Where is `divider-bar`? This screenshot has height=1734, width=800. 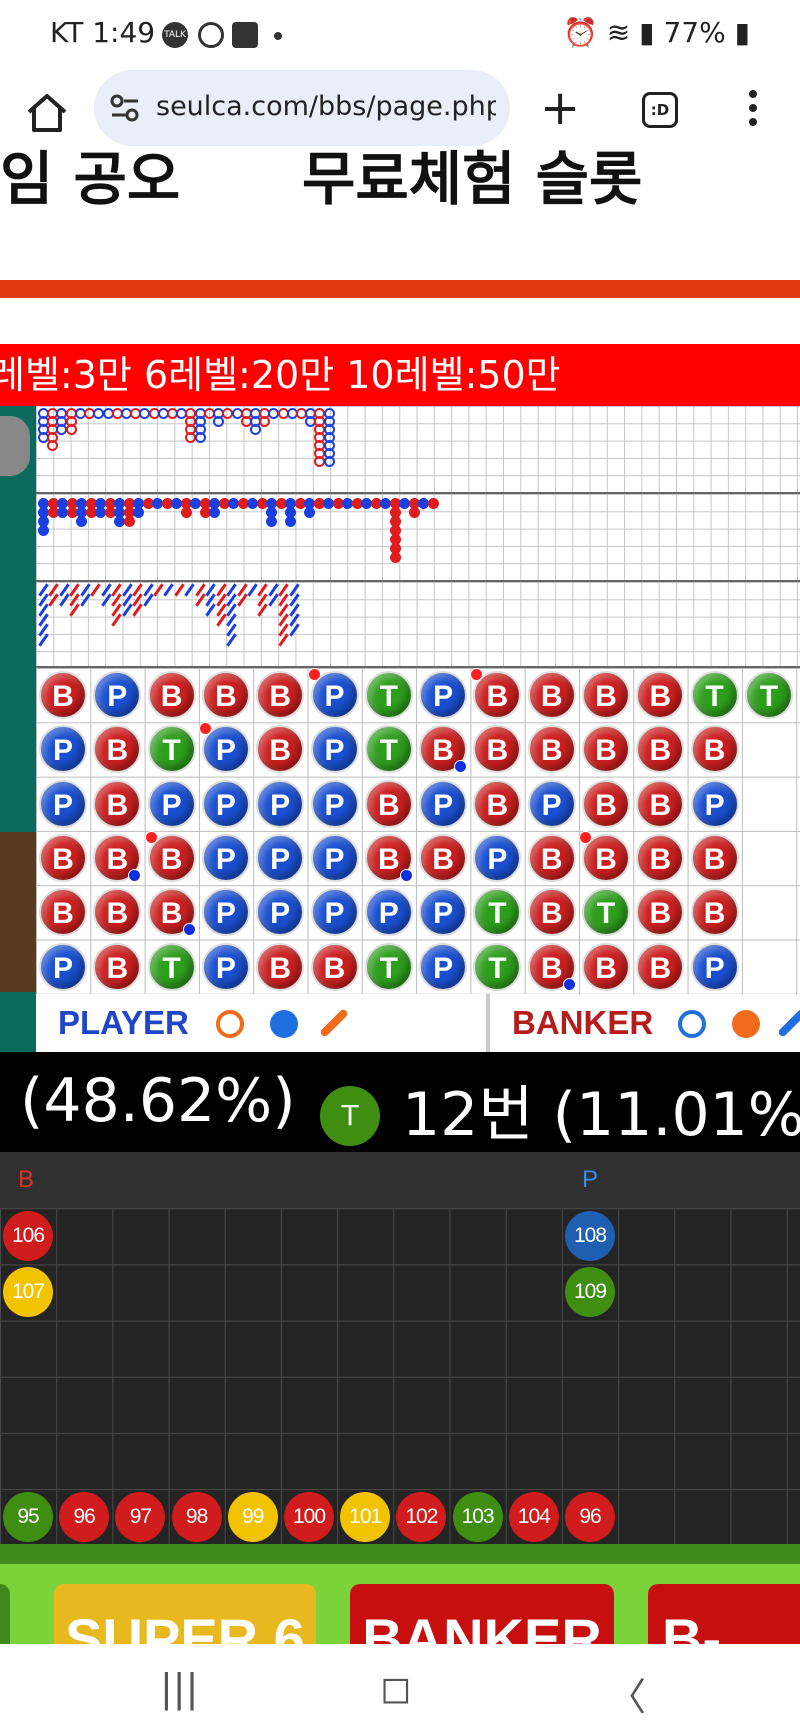
divider-bar is located at coordinates (400, 289).